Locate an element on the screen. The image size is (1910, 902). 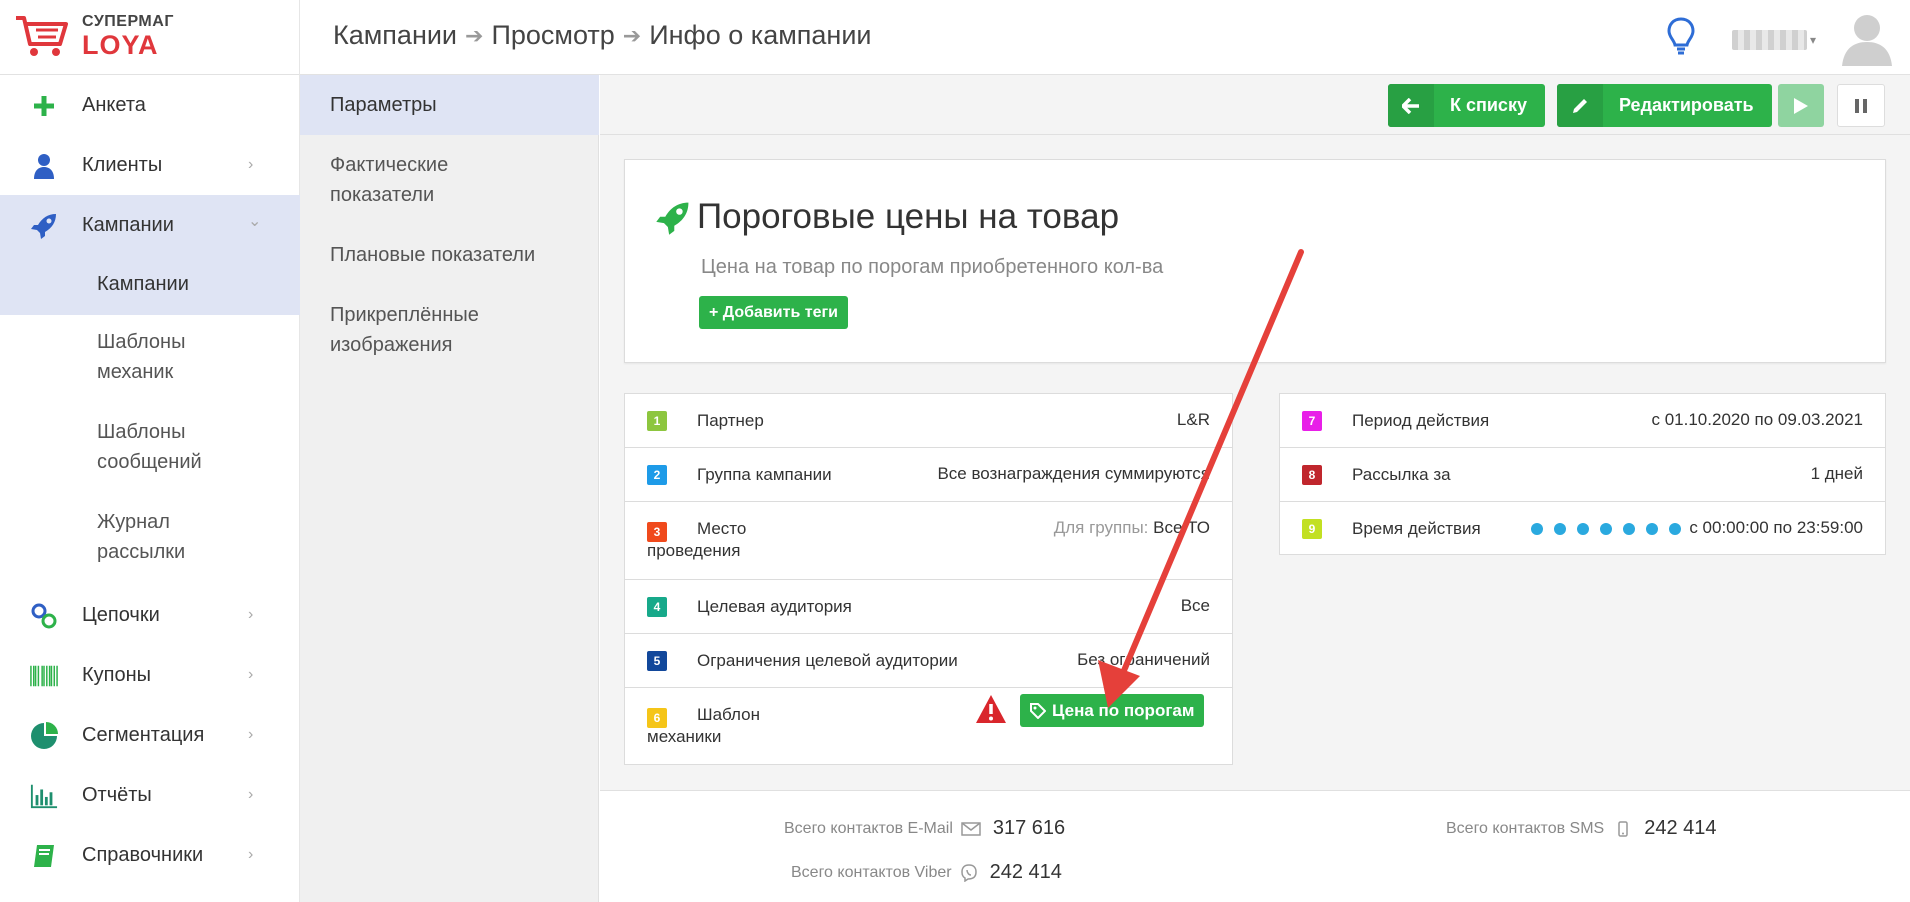
chevron-down-icon: ⌄ is located at coordinates (255, 221).